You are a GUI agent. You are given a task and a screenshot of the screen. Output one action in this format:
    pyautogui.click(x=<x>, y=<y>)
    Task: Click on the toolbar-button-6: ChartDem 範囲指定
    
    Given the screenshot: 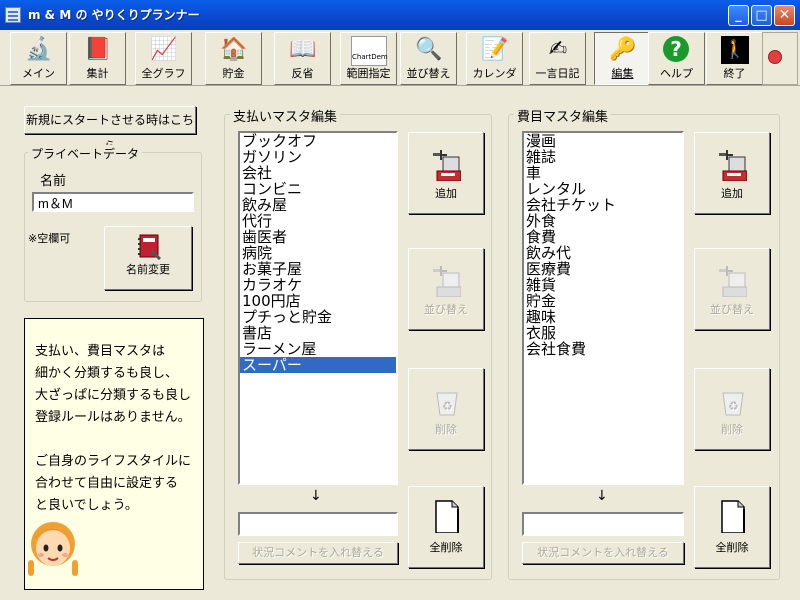 What is the action you would take?
    pyautogui.click(x=368, y=58)
    